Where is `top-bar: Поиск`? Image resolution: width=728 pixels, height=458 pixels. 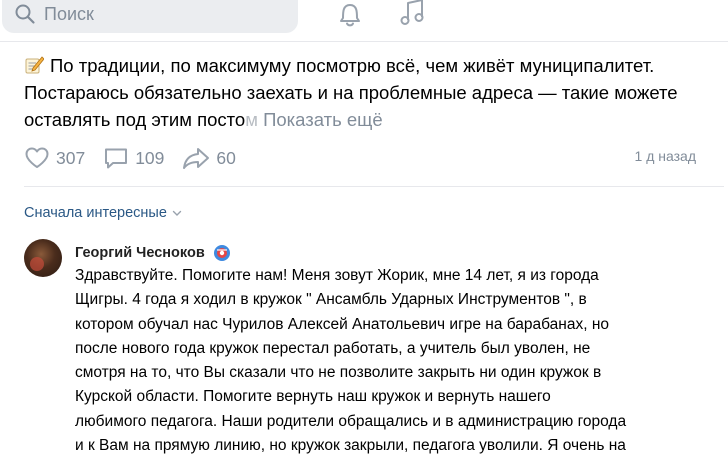 top-bar: Поиск is located at coordinates (364, 21).